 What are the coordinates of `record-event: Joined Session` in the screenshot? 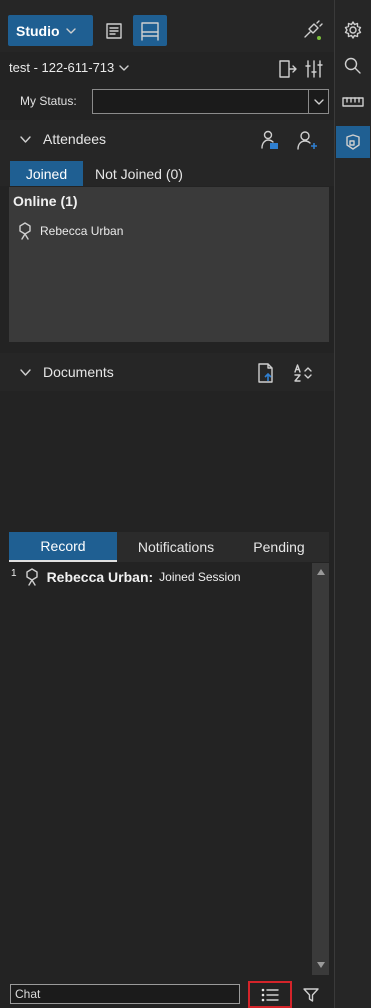 It's located at (200, 577).